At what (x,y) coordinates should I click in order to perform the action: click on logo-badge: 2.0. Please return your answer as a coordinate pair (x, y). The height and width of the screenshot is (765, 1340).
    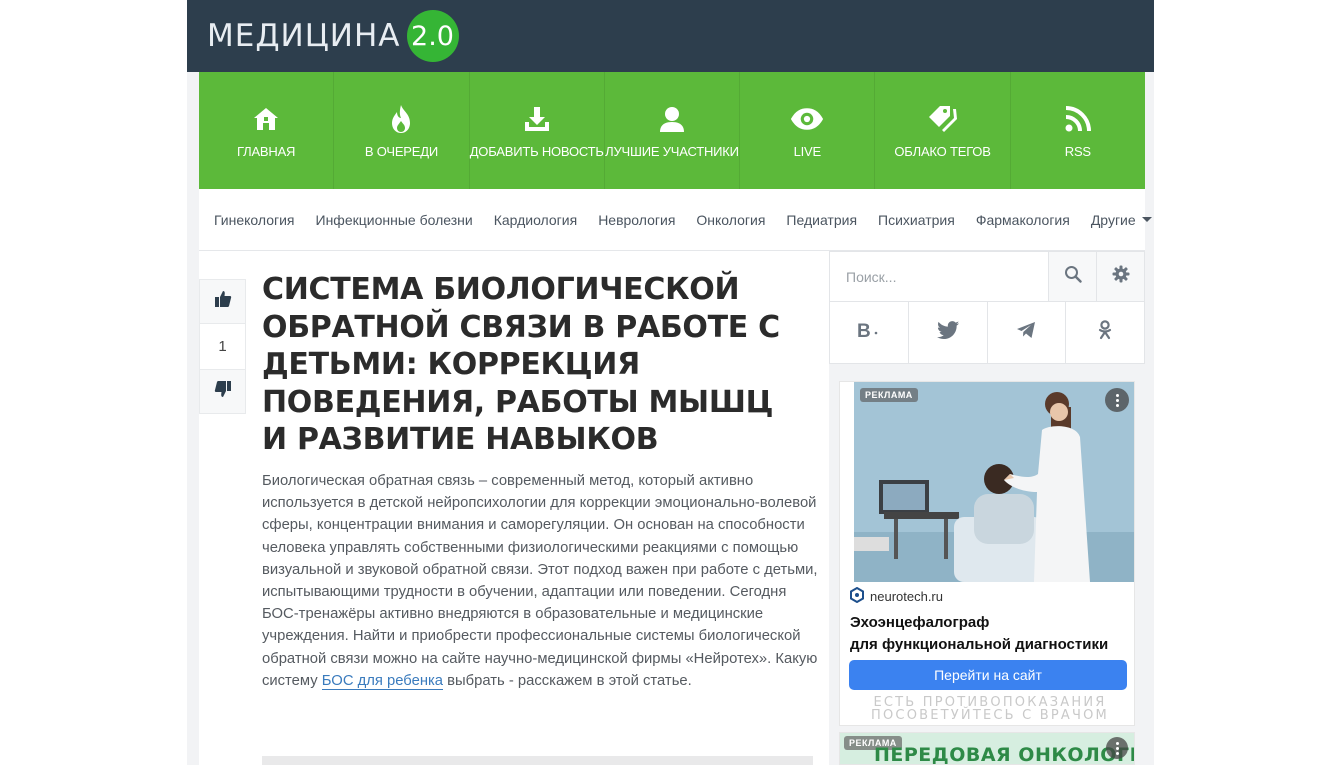
    Looking at the image, I should click on (432, 36).